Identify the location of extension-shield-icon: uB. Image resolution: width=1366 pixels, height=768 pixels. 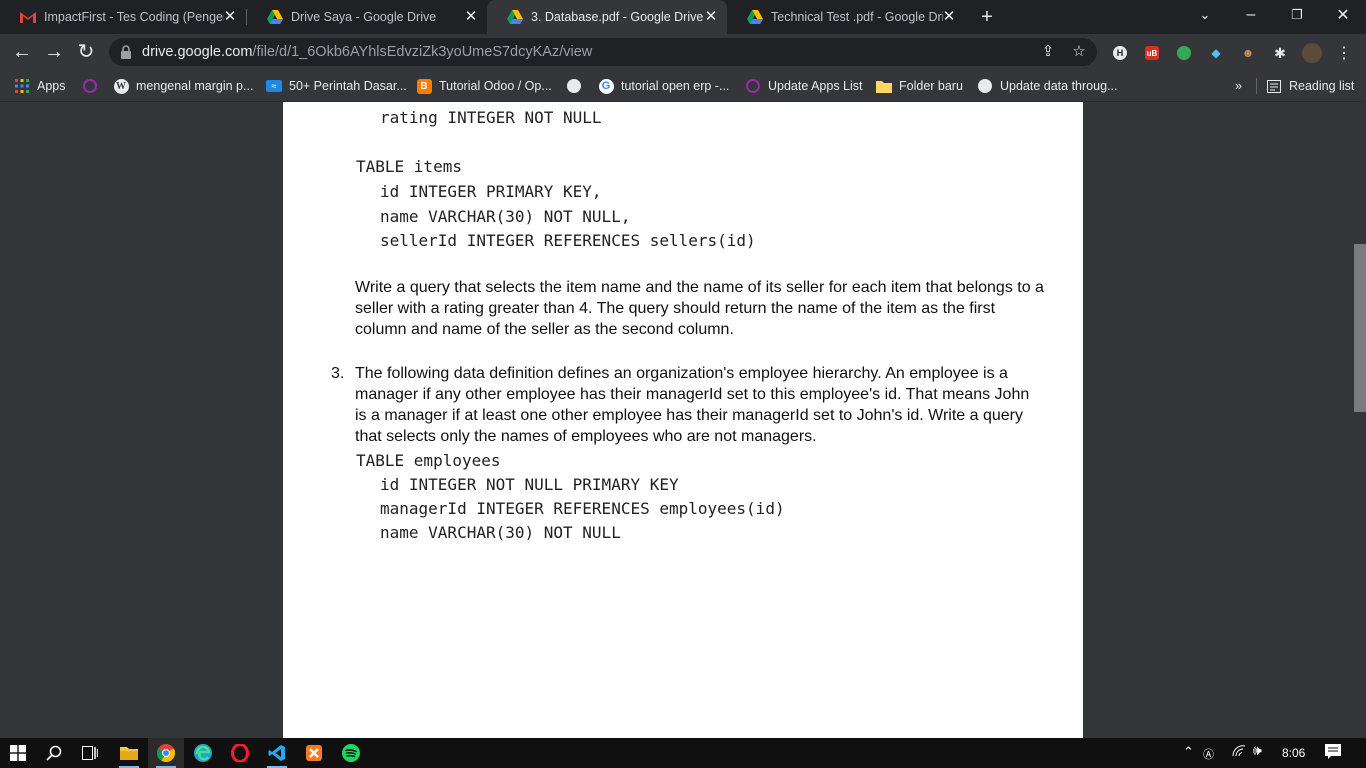
(1152, 53).